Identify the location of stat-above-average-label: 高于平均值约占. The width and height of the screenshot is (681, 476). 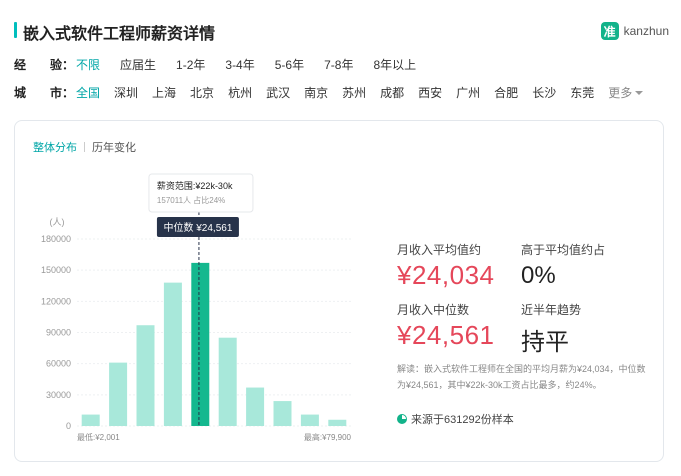
(563, 250).